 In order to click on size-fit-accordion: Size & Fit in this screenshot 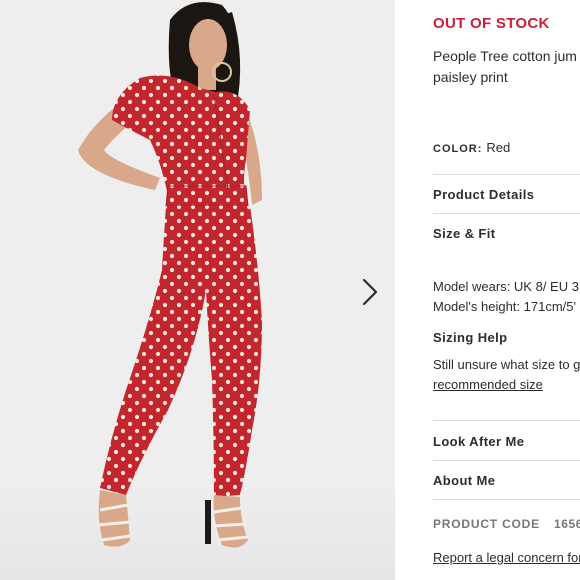, I will do `click(464, 233)`.